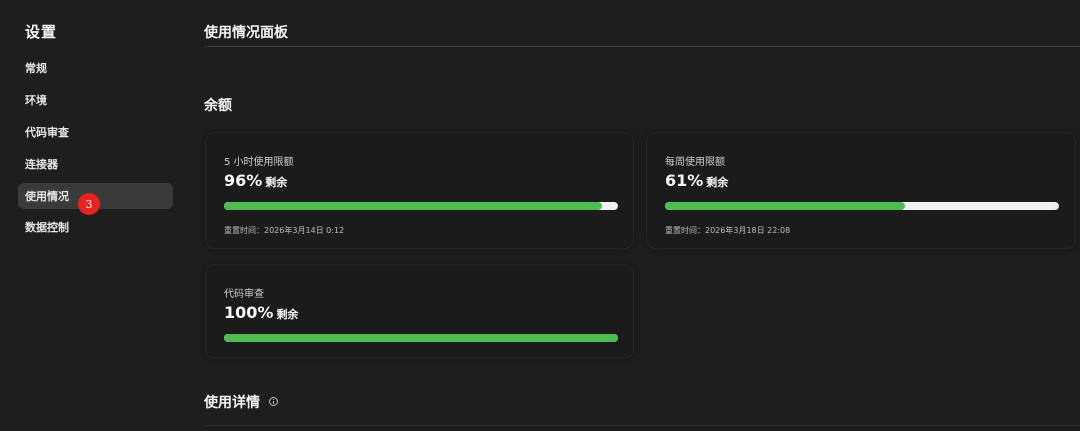  I want to click on sidebar-item-general: 常规, so click(95, 68).